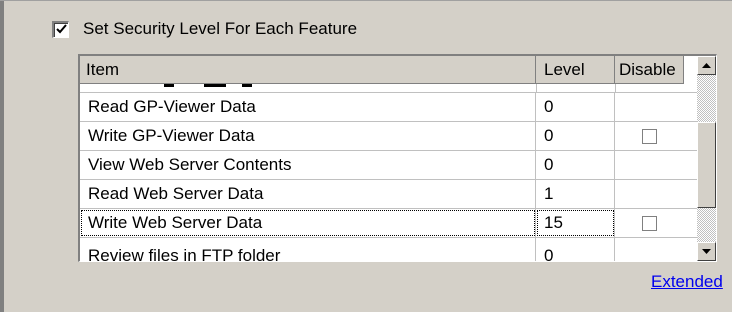 The height and width of the screenshot is (312, 732). I want to click on row-item-cell: Write GP-Viewer Data, so click(308, 136).